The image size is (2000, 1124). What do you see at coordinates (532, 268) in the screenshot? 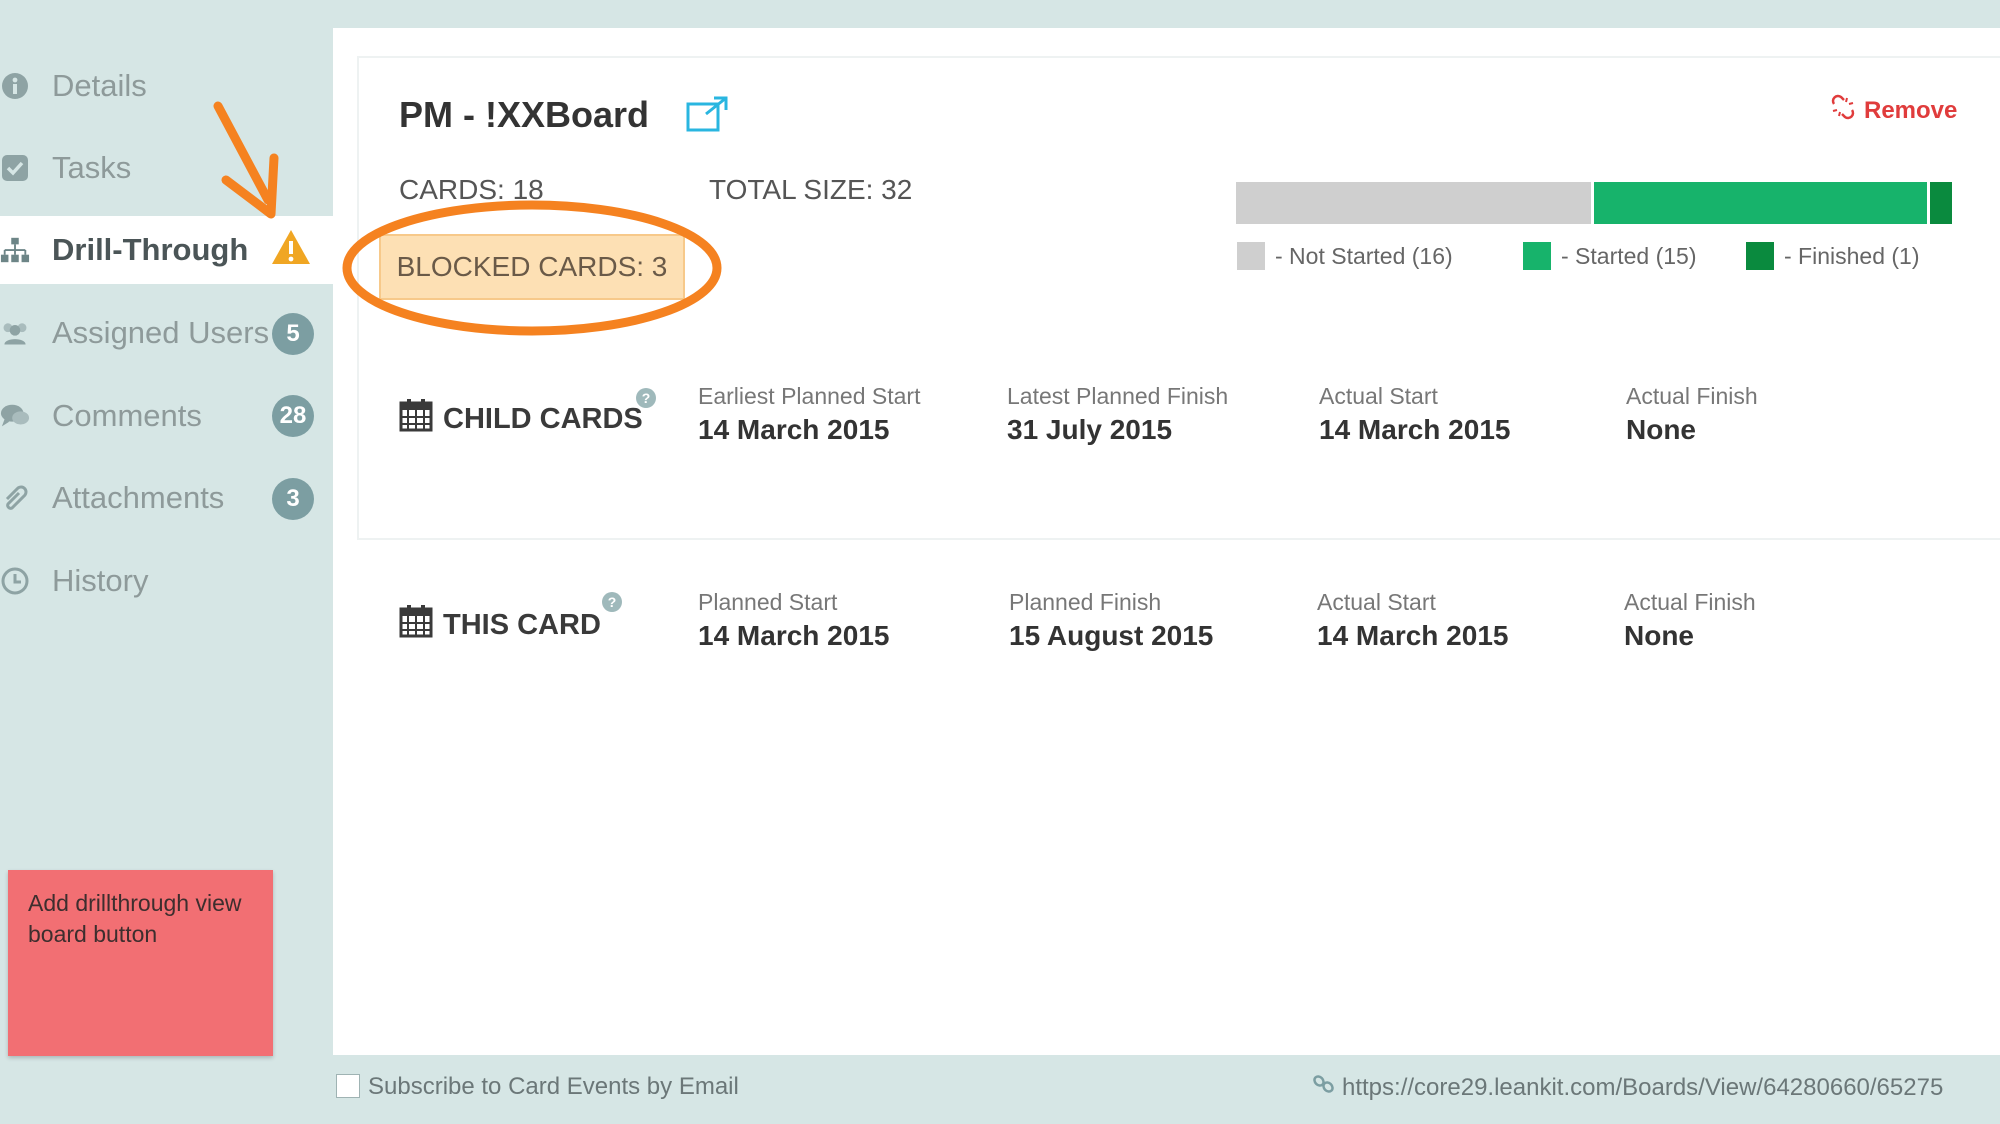
I see `annotation-circle` at bounding box center [532, 268].